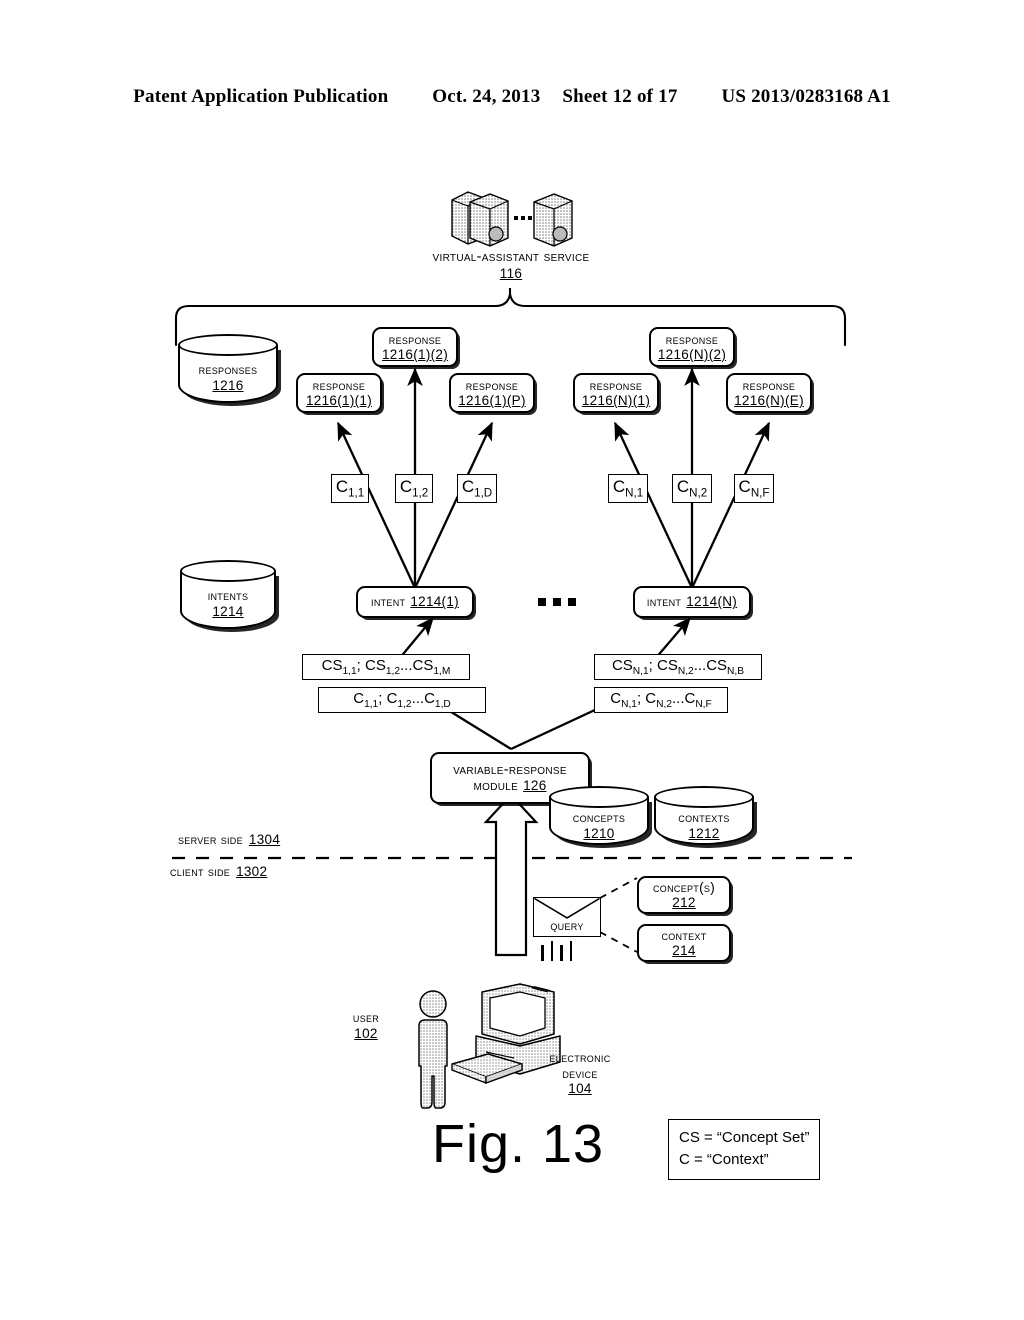  I want to click on response-ref: 1216(N)(2), so click(692, 354).